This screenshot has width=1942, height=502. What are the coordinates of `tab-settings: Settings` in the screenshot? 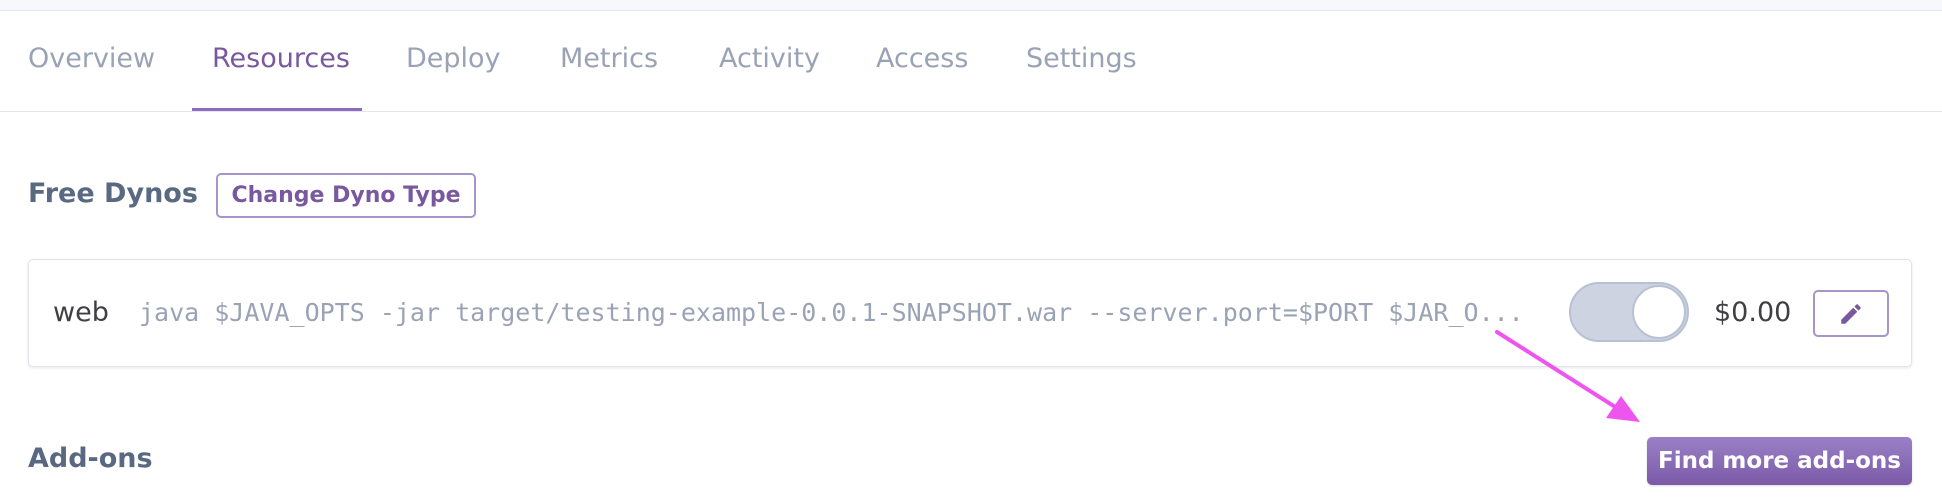 It's located at (1081, 61).